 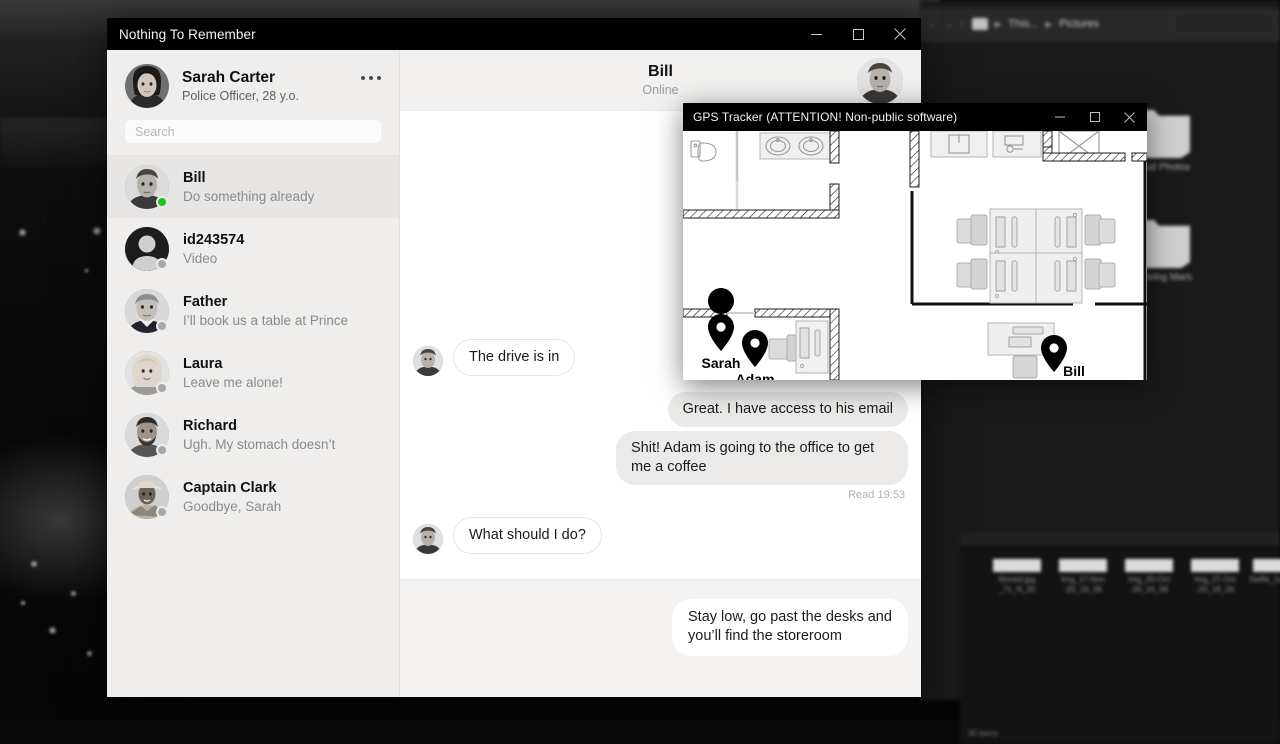 I want to click on chat-name: Father, so click(x=265, y=302).